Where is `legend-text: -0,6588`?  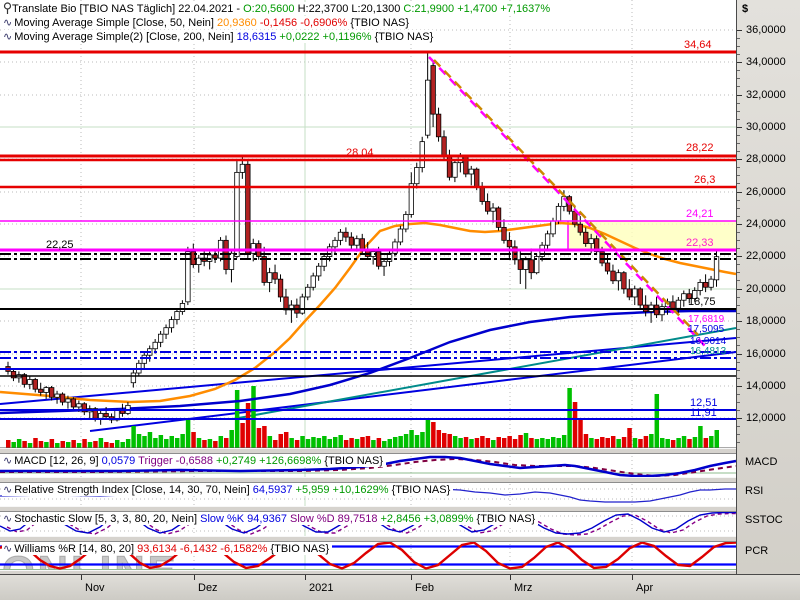
legend-text: -0,6588 is located at coordinates (196, 461).